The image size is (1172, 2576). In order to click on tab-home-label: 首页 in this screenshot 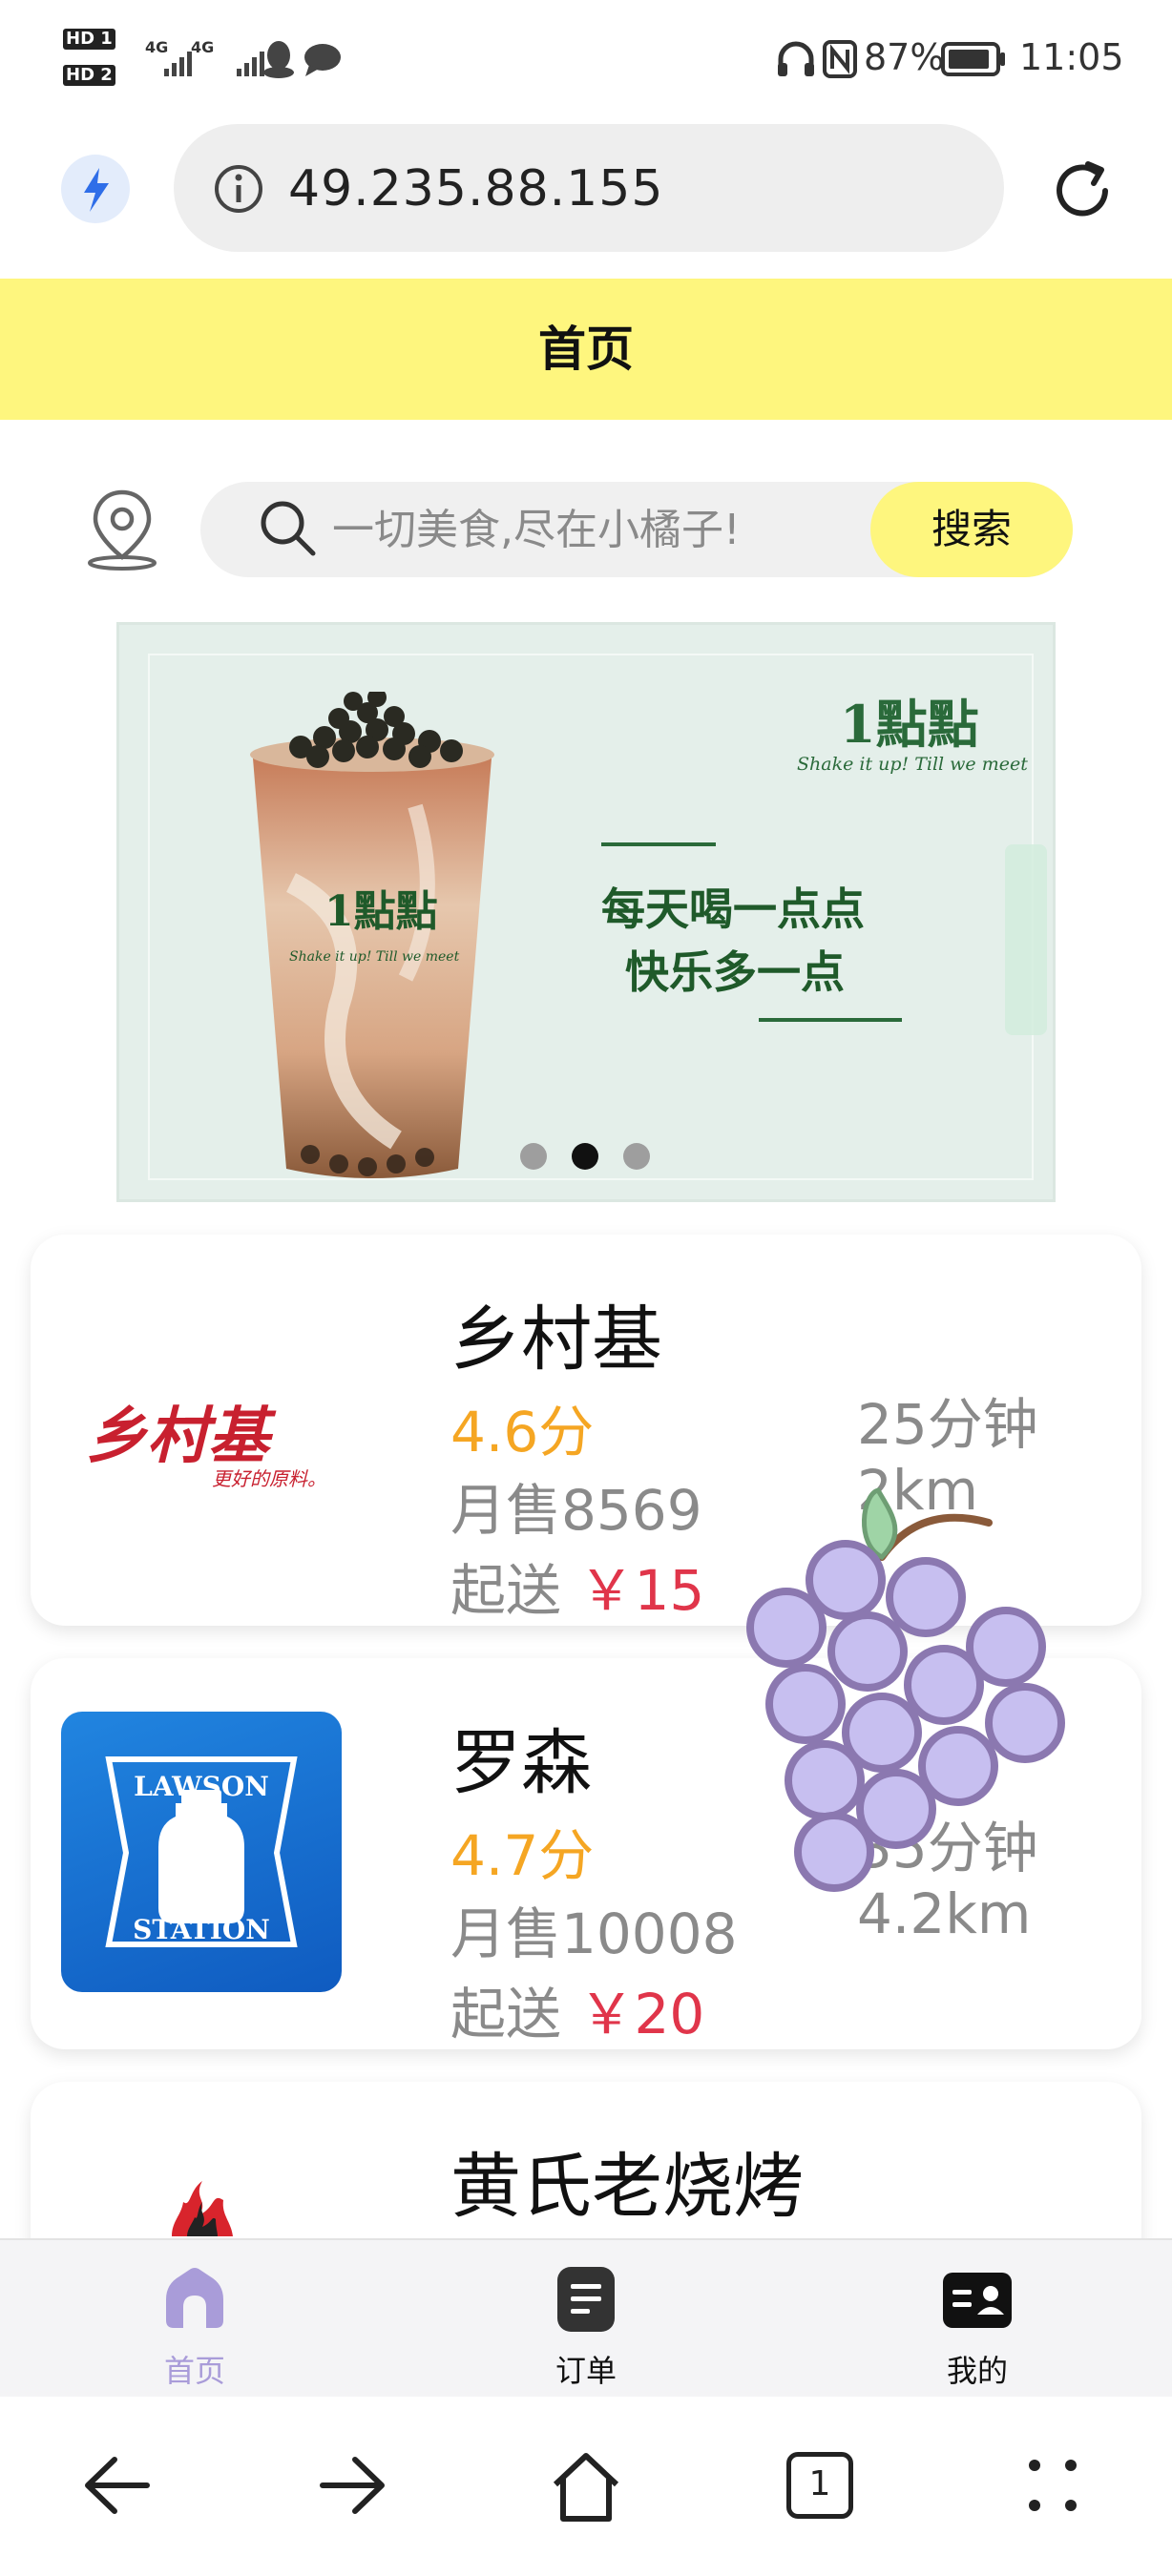, I will do `click(194, 2371)`.